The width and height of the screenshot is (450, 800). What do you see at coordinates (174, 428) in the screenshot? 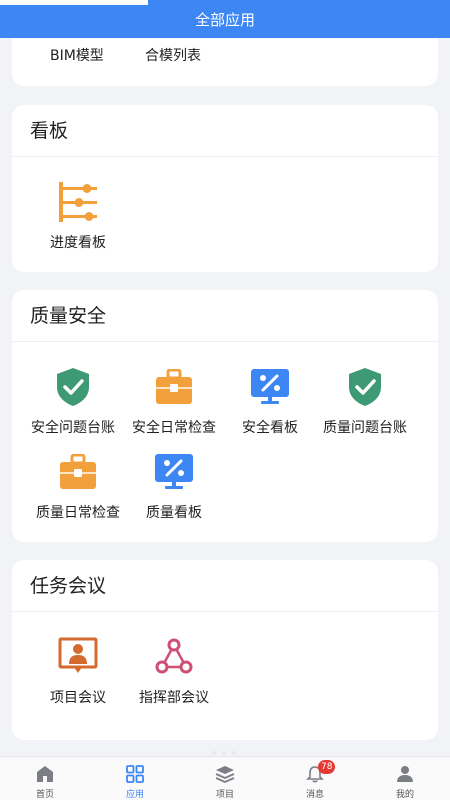
I see `safety-daily-check-label: 安全日常检查` at bounding box center [174, 428].